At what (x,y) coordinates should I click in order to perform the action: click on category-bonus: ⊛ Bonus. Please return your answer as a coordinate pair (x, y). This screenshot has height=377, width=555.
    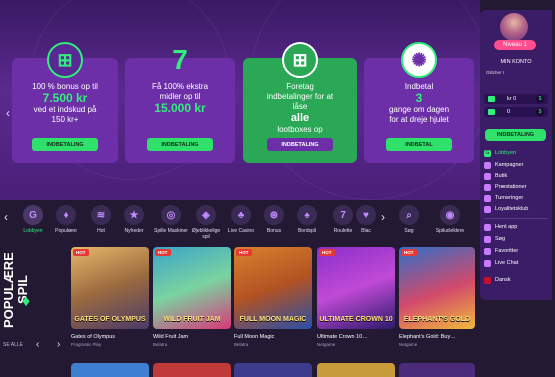
    Looking at the image, I should click on (274, 219).